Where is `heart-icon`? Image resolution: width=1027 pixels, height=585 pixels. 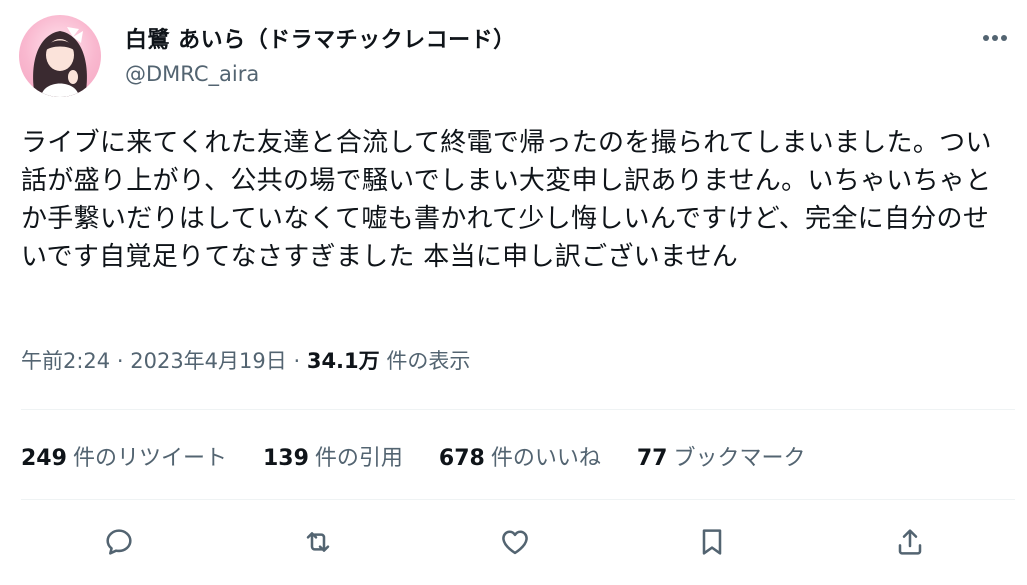 heart-icon is located at coordinates (515, 542).